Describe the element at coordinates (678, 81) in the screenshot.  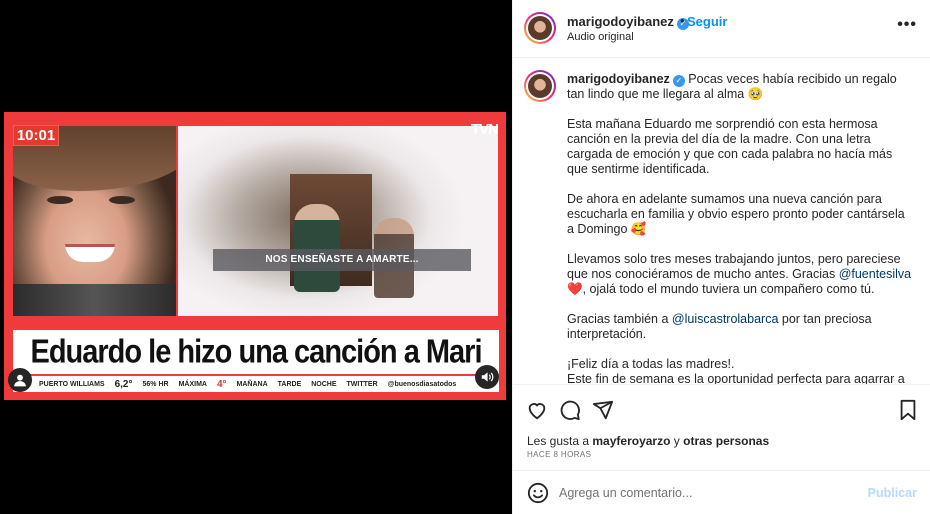
I see `verified-icon: ✓` at that location.